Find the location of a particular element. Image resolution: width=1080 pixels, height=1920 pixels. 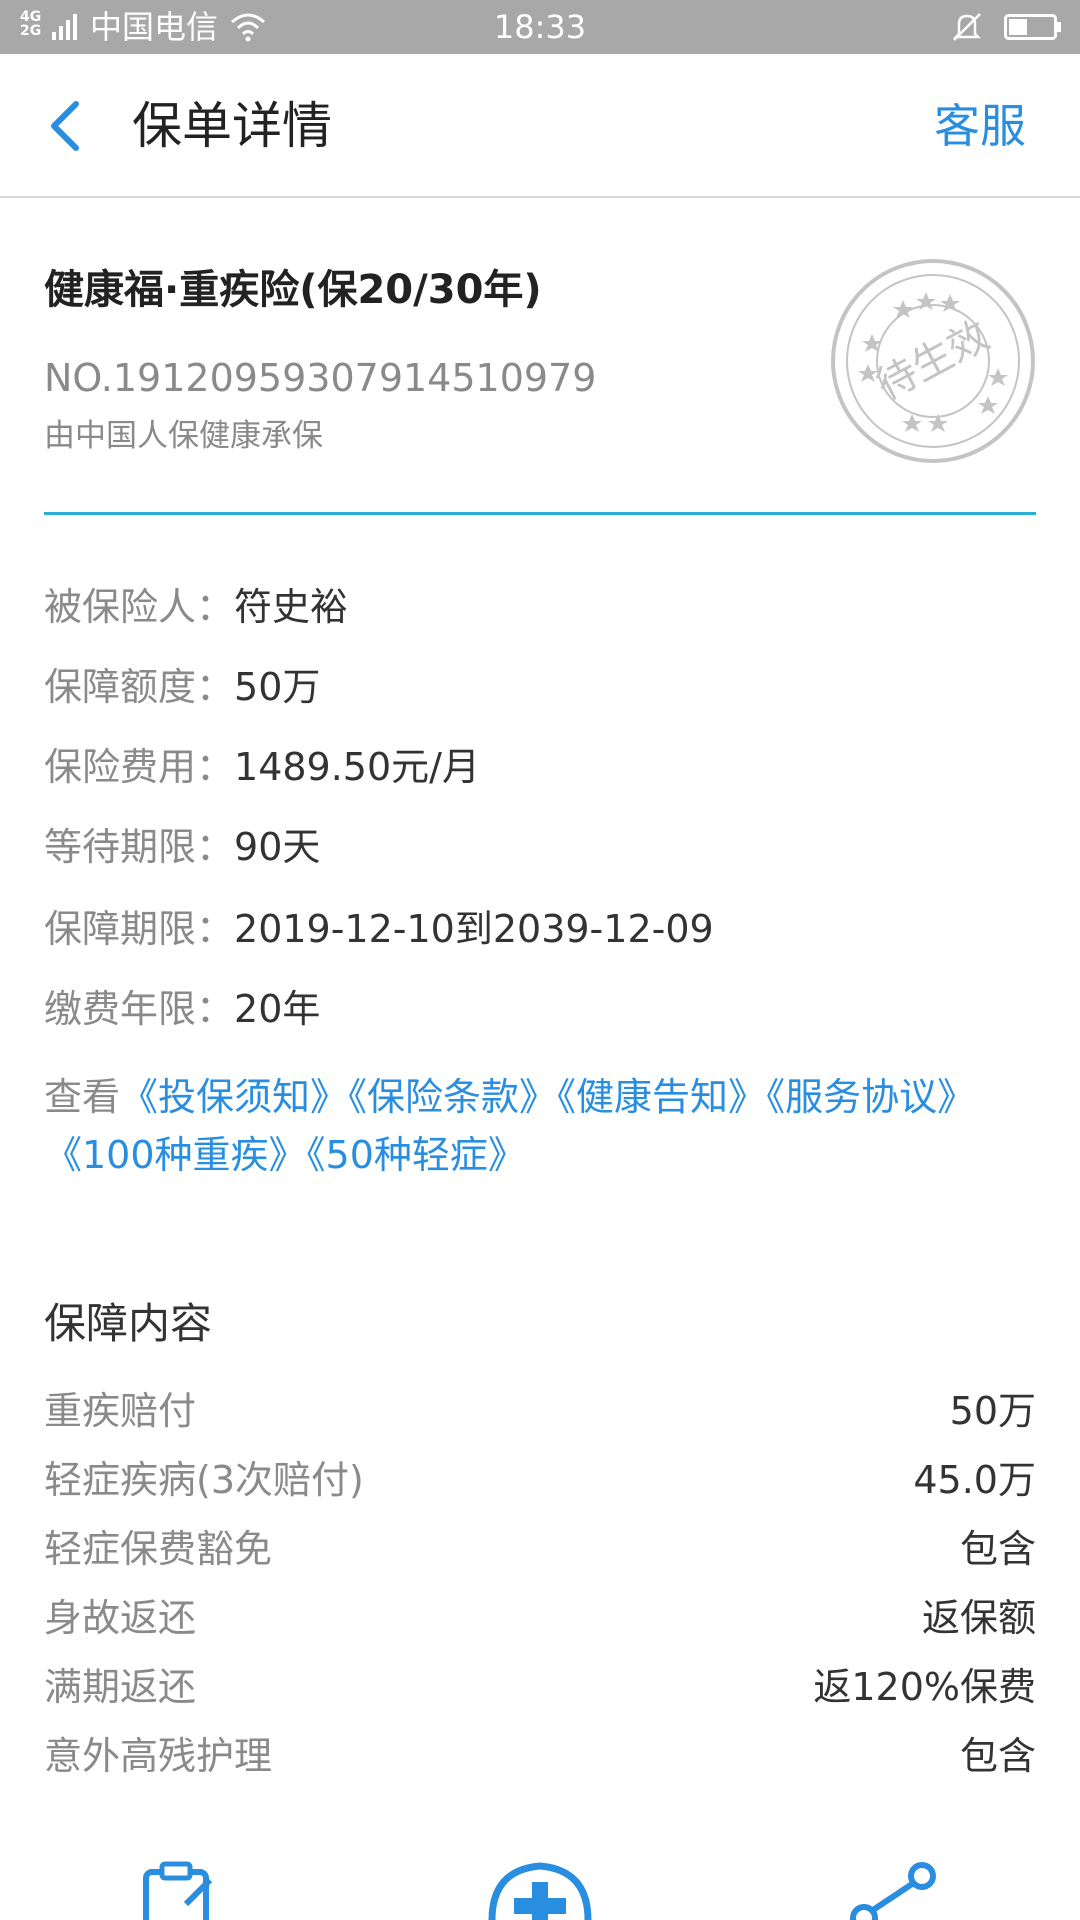

pending-stamp-icon: 待生效 is located at coordinates (933, 361).